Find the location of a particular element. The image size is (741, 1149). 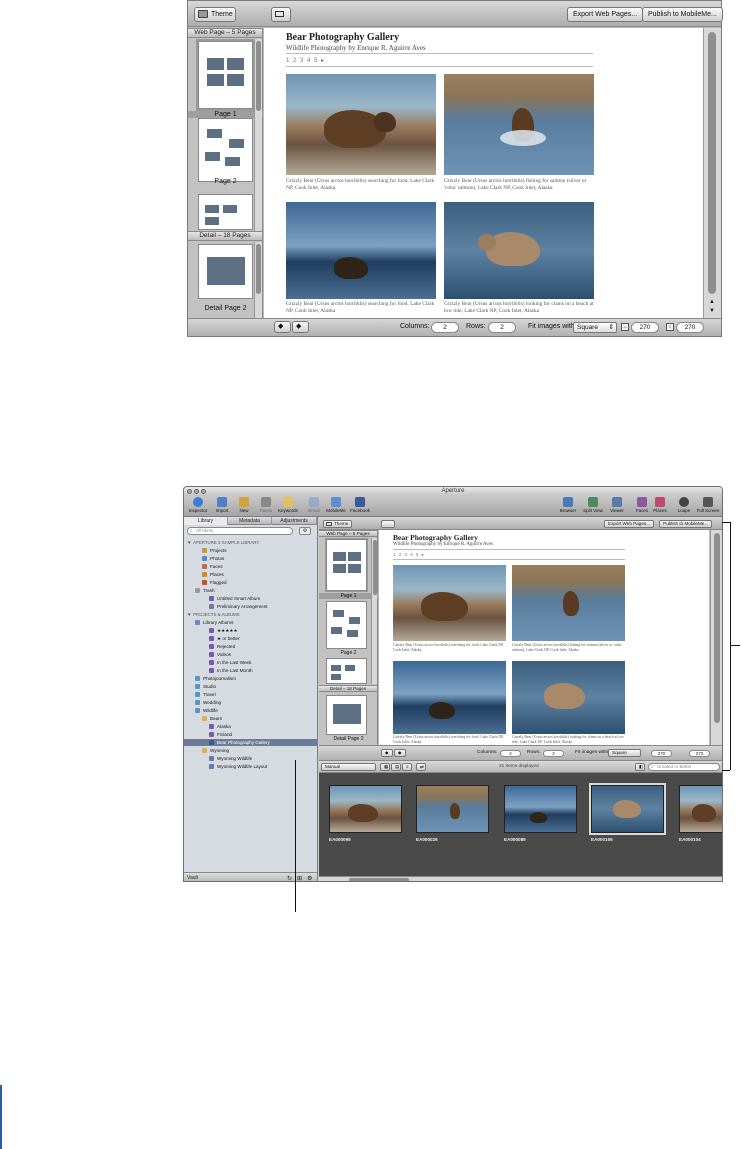

swap-pane-button: ⇄ is located at coordinates (421, 767).